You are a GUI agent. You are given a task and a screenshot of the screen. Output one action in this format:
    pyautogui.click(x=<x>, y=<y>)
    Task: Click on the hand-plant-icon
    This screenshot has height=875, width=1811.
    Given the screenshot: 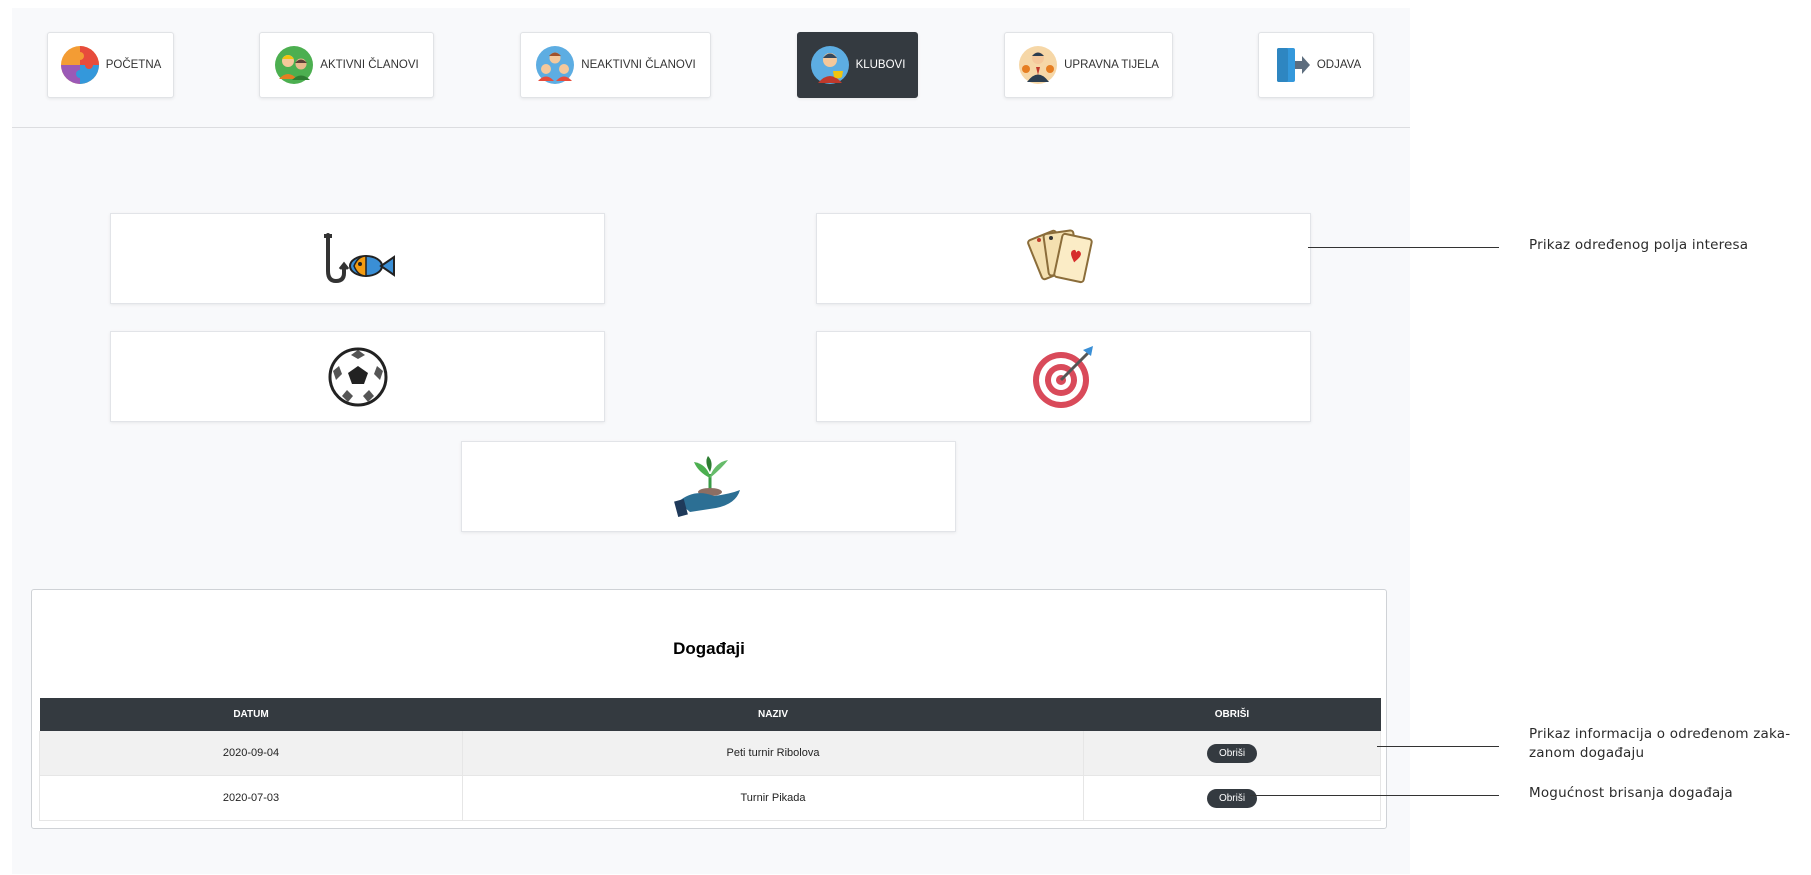 What is the action you would take?
    pyautogui.click(x=706, y=486)
    